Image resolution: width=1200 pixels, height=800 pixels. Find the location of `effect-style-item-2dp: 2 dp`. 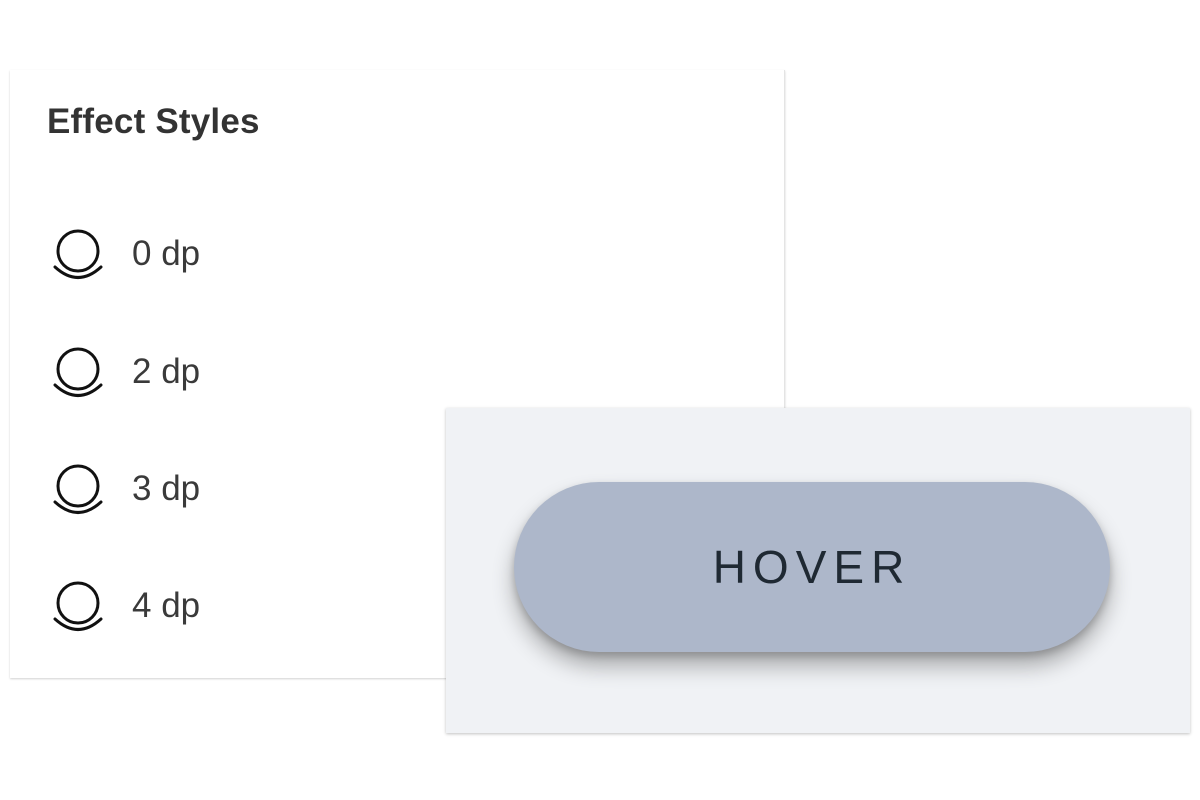

effect-style-item-2dp: 2 dp is located at coordinates (125, 372).